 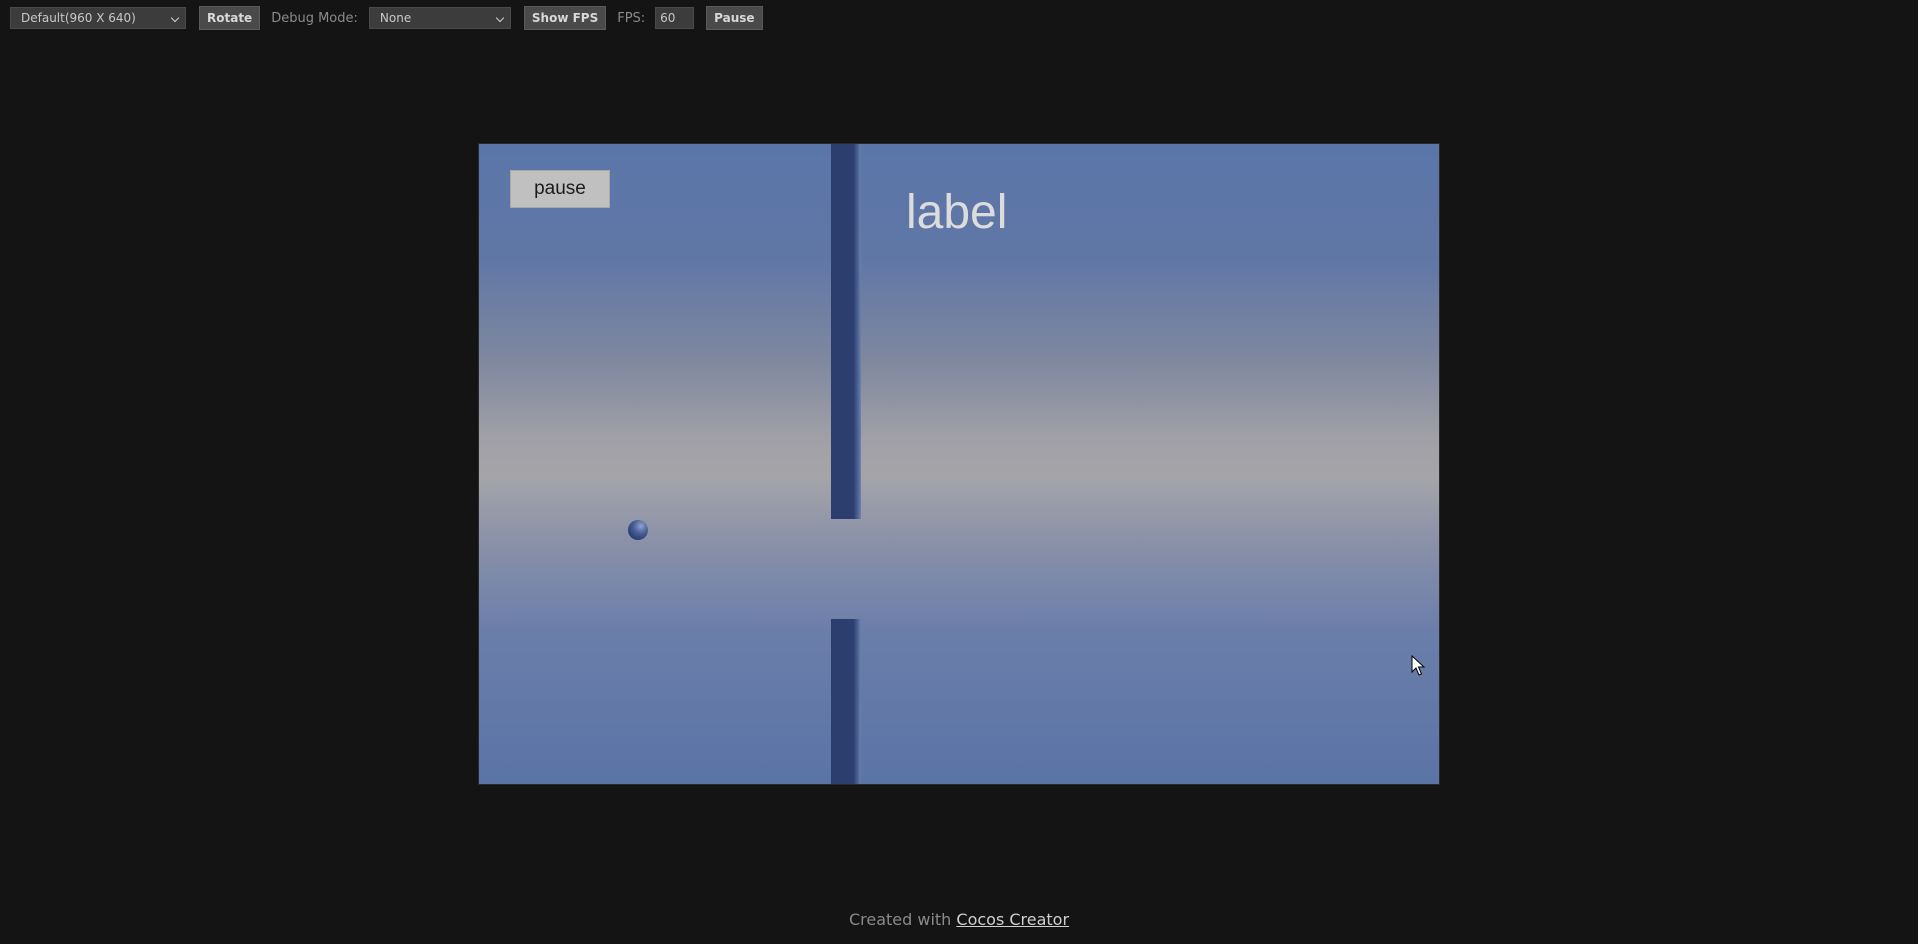 I want to click on fps-label: FPS:, so click(x=631, y=18).